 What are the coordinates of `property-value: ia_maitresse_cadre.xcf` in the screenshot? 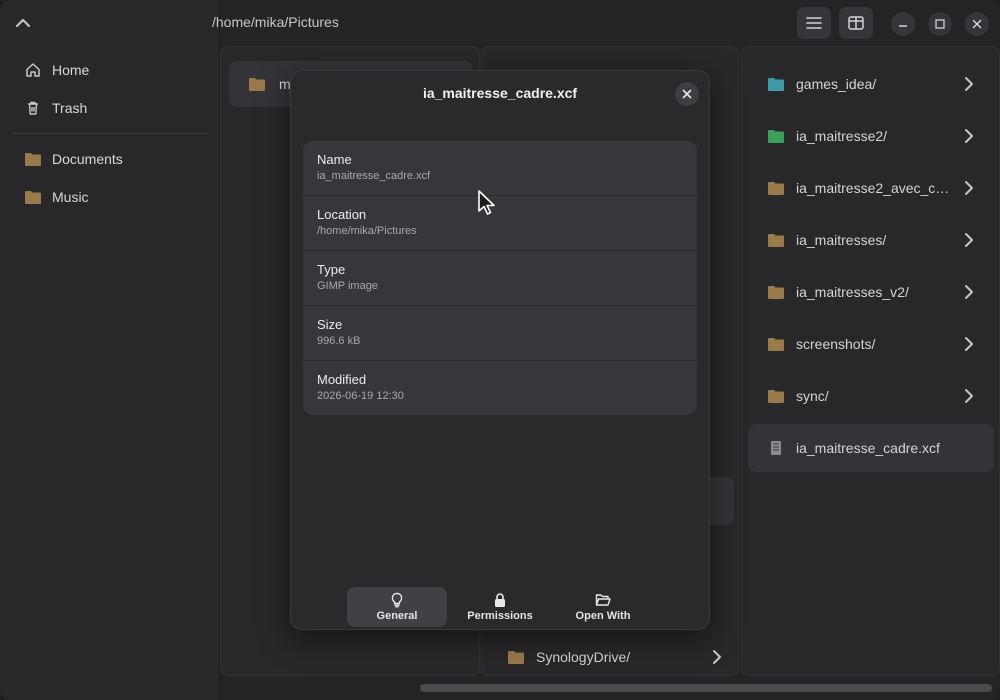 It's located at (374, 176).